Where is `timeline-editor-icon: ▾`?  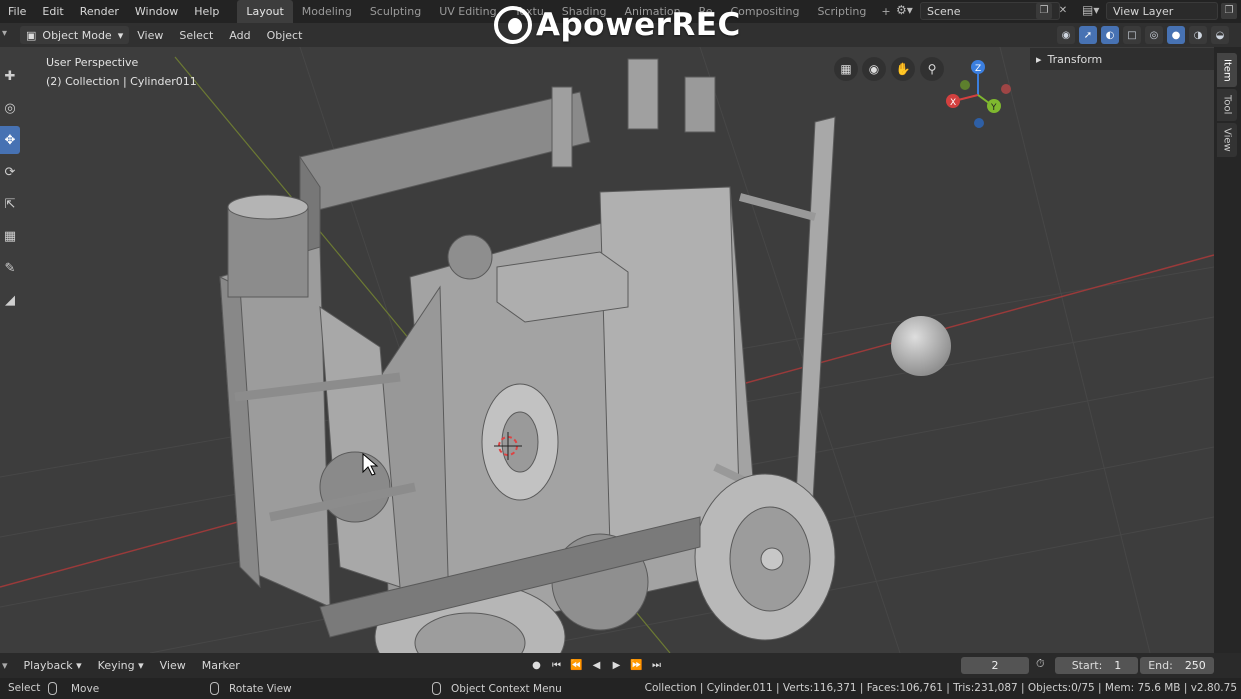 timeline-editor-icon: ▾ is located at coordinates (8, 665).